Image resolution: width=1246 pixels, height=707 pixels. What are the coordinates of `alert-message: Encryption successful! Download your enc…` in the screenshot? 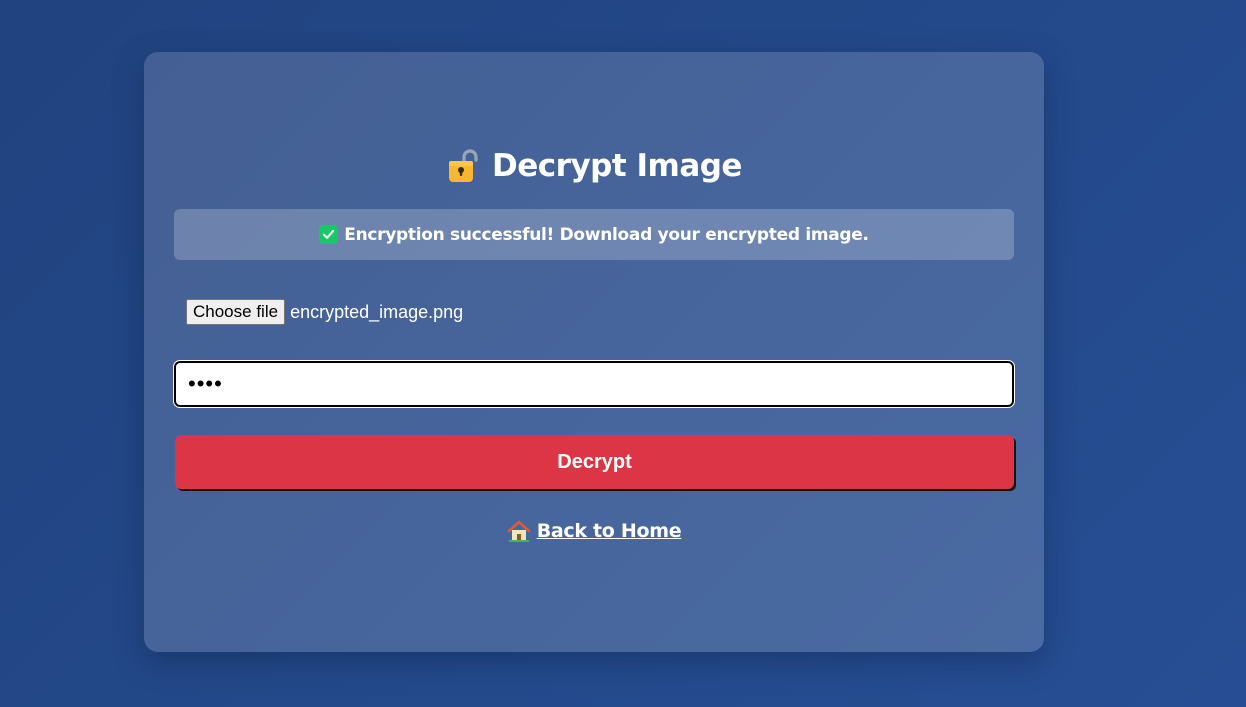 It's located at (606, 234).